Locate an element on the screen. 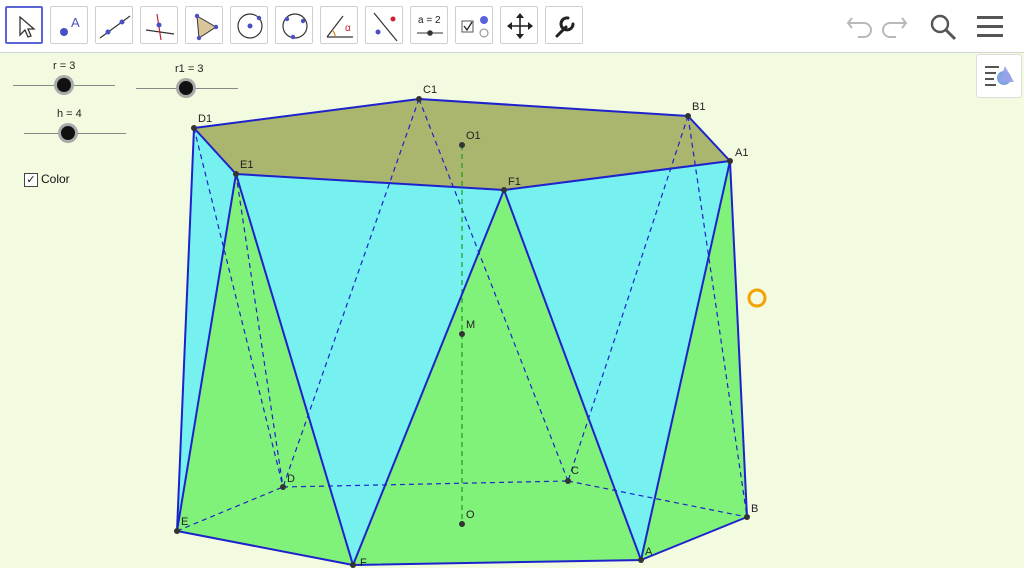 Image resolution: width=1024 pixels, height=568 pixels. redo-icon is located at coordinates (895, 27).